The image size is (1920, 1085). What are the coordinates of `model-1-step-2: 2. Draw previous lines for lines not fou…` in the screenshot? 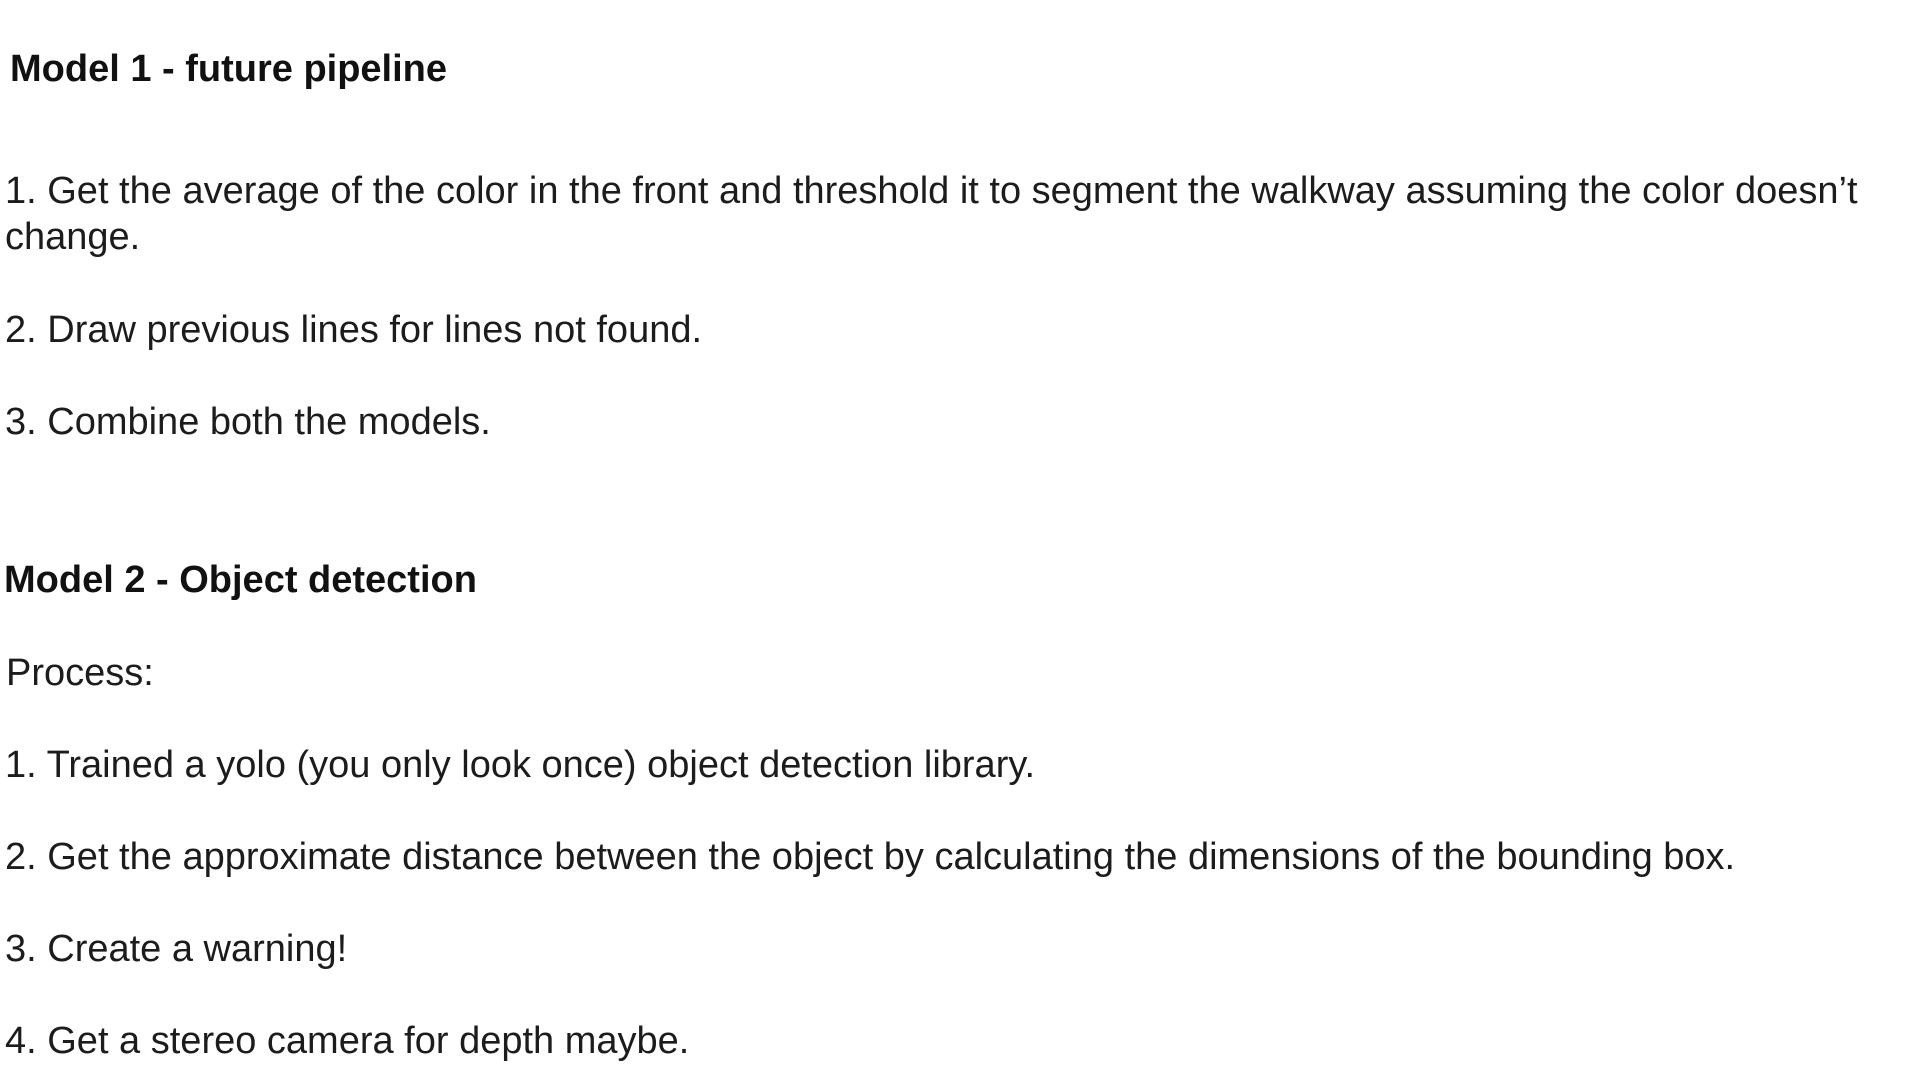 It's located at (354, 330).